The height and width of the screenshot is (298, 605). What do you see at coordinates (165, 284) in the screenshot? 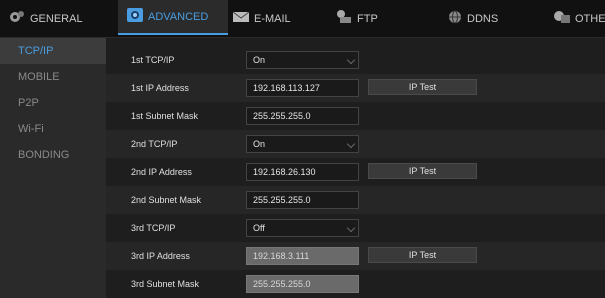
I see `field-label: 3rd Subnet Mask` at bounding box center [165, 284].